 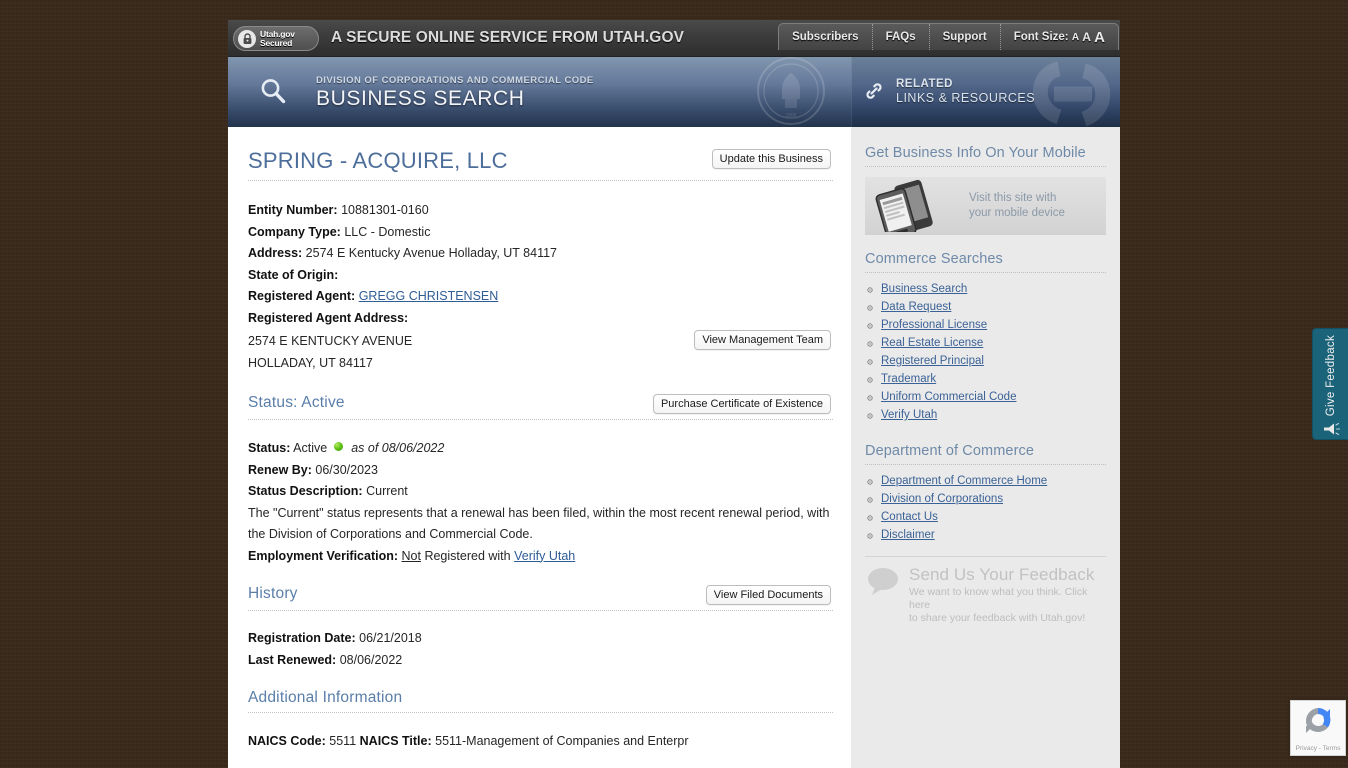 What do you see at coordinates (346, 469) in the screenshot?
I see `renew-by-value: 06/30/2023` at bounding box center [346, 469].